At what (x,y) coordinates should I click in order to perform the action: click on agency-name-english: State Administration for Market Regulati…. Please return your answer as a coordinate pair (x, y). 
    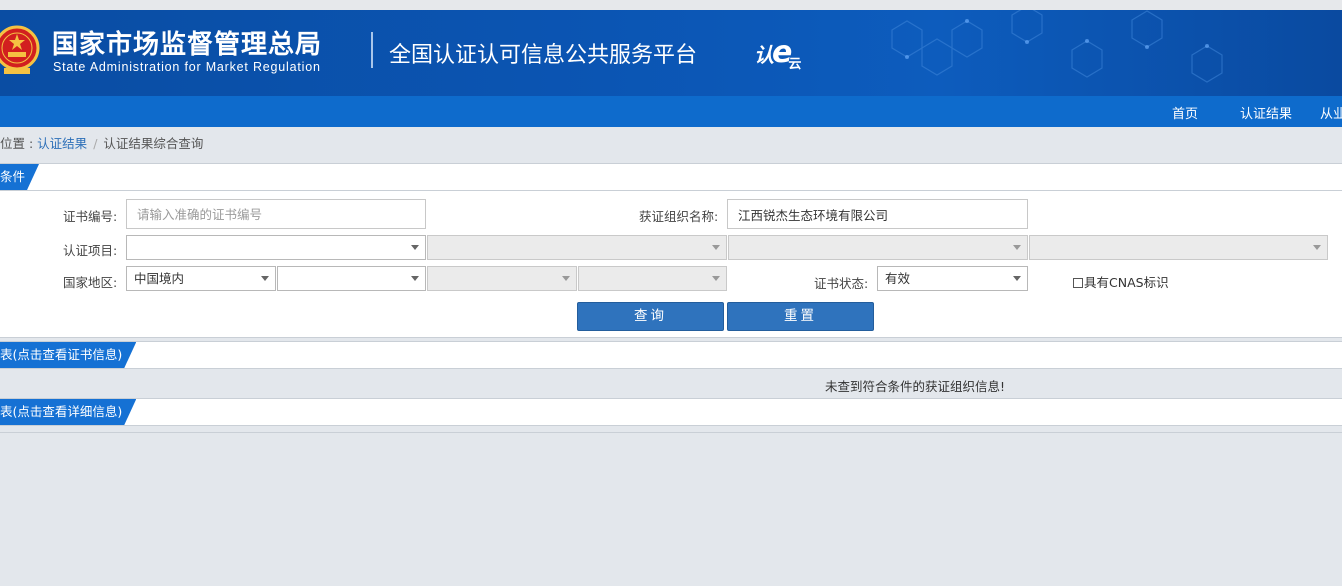
    Looking at the image, I should click on (187, 67).